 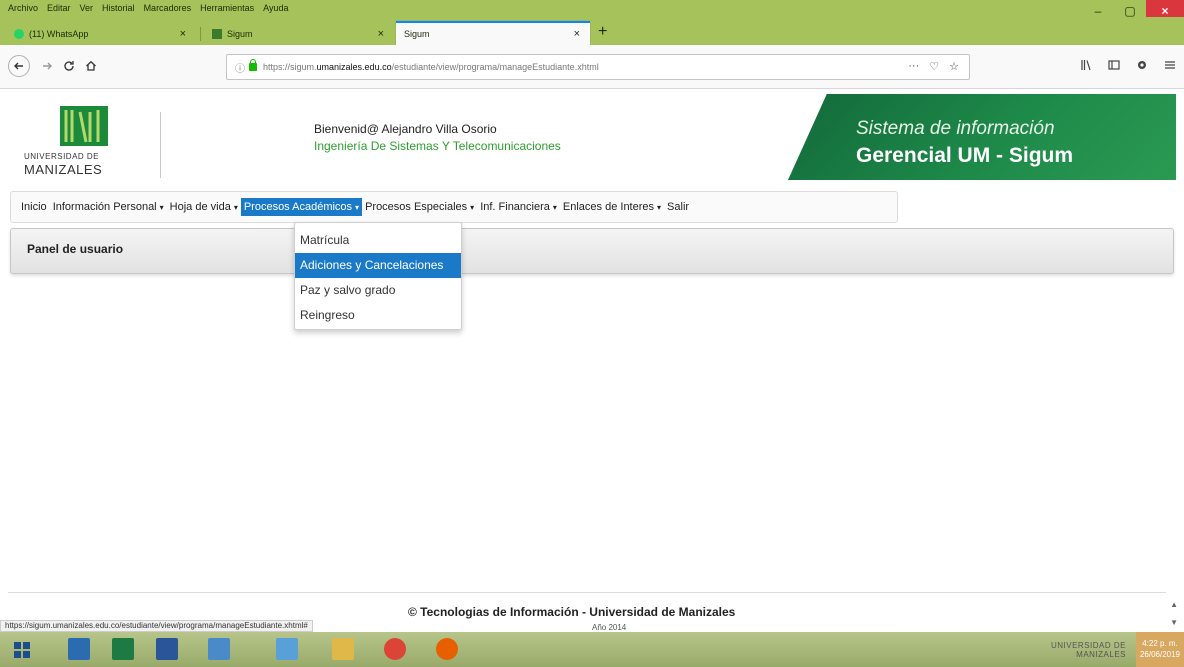 What do you see at coordinates (1142, 65) in the screenshot?
I see `extension-icon` at bounding box center [1142, 65].